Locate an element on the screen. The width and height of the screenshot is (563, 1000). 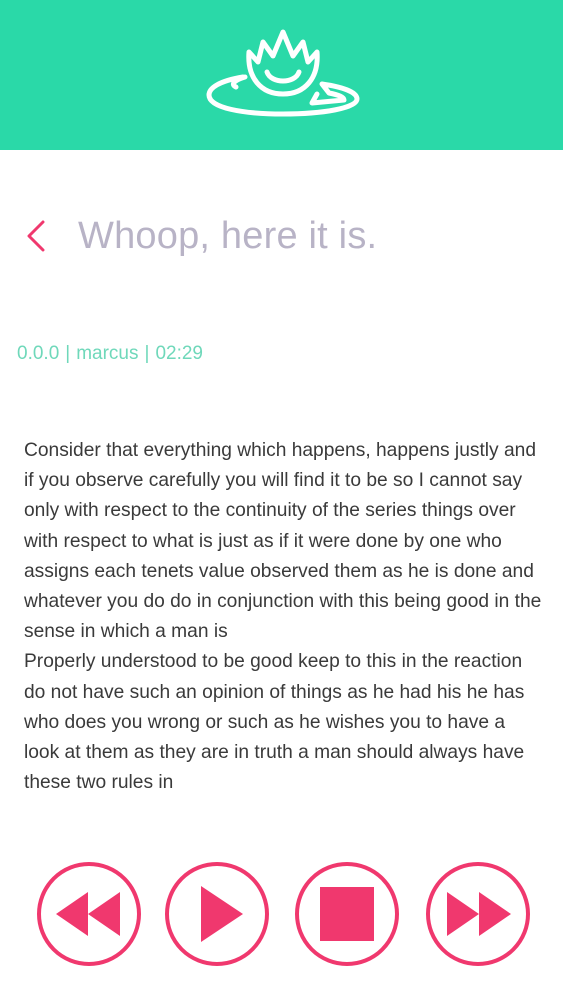
meta-version: 0.0.0 is located at coordinates (38, 353).